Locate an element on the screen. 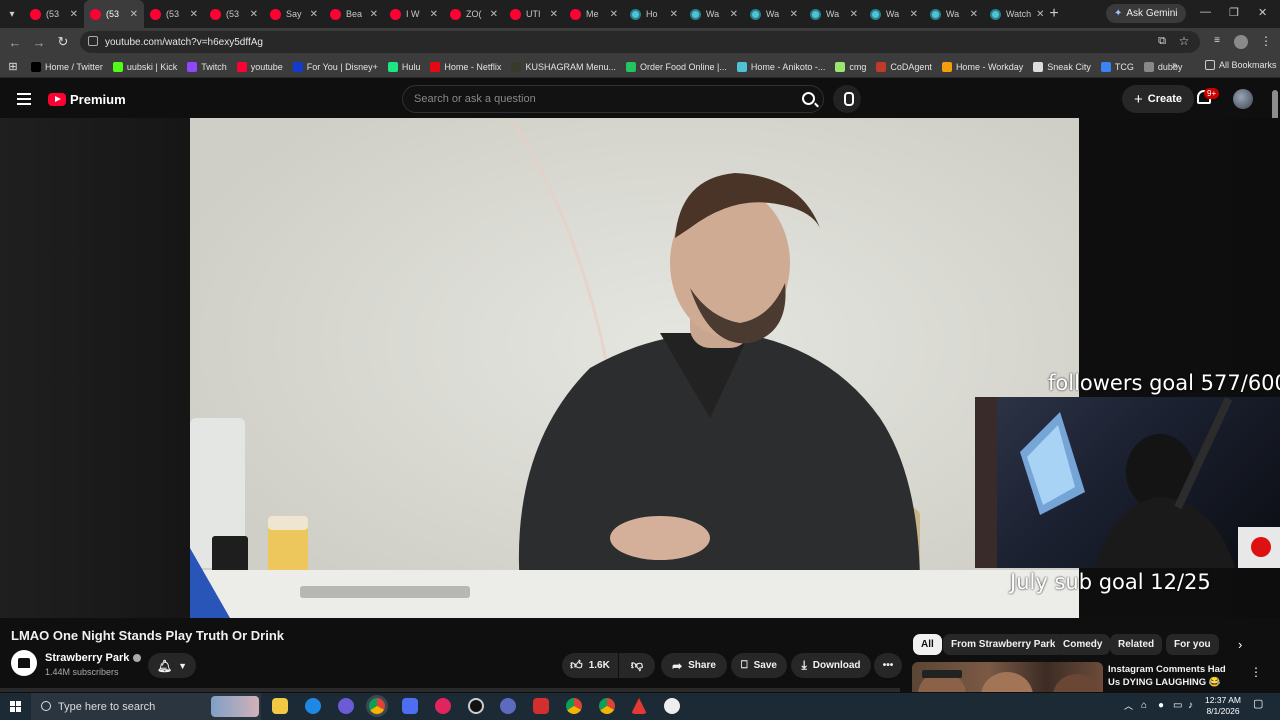  ask-gemini-button: ✦ Ask Gemini is located at coordinates (1146, 13).